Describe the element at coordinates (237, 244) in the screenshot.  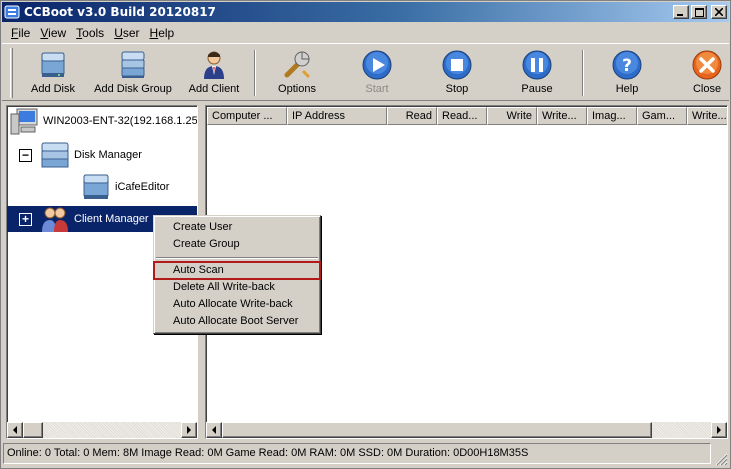
I see `menu-item-create-group: Create Group` at that location.